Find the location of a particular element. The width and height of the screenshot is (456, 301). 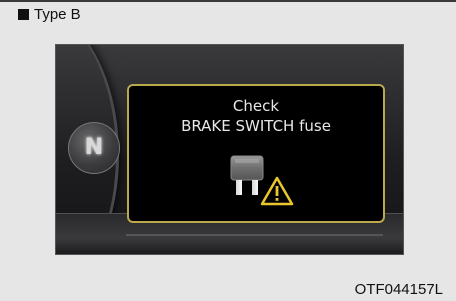

top-rule is located at coordinates (228, 1).